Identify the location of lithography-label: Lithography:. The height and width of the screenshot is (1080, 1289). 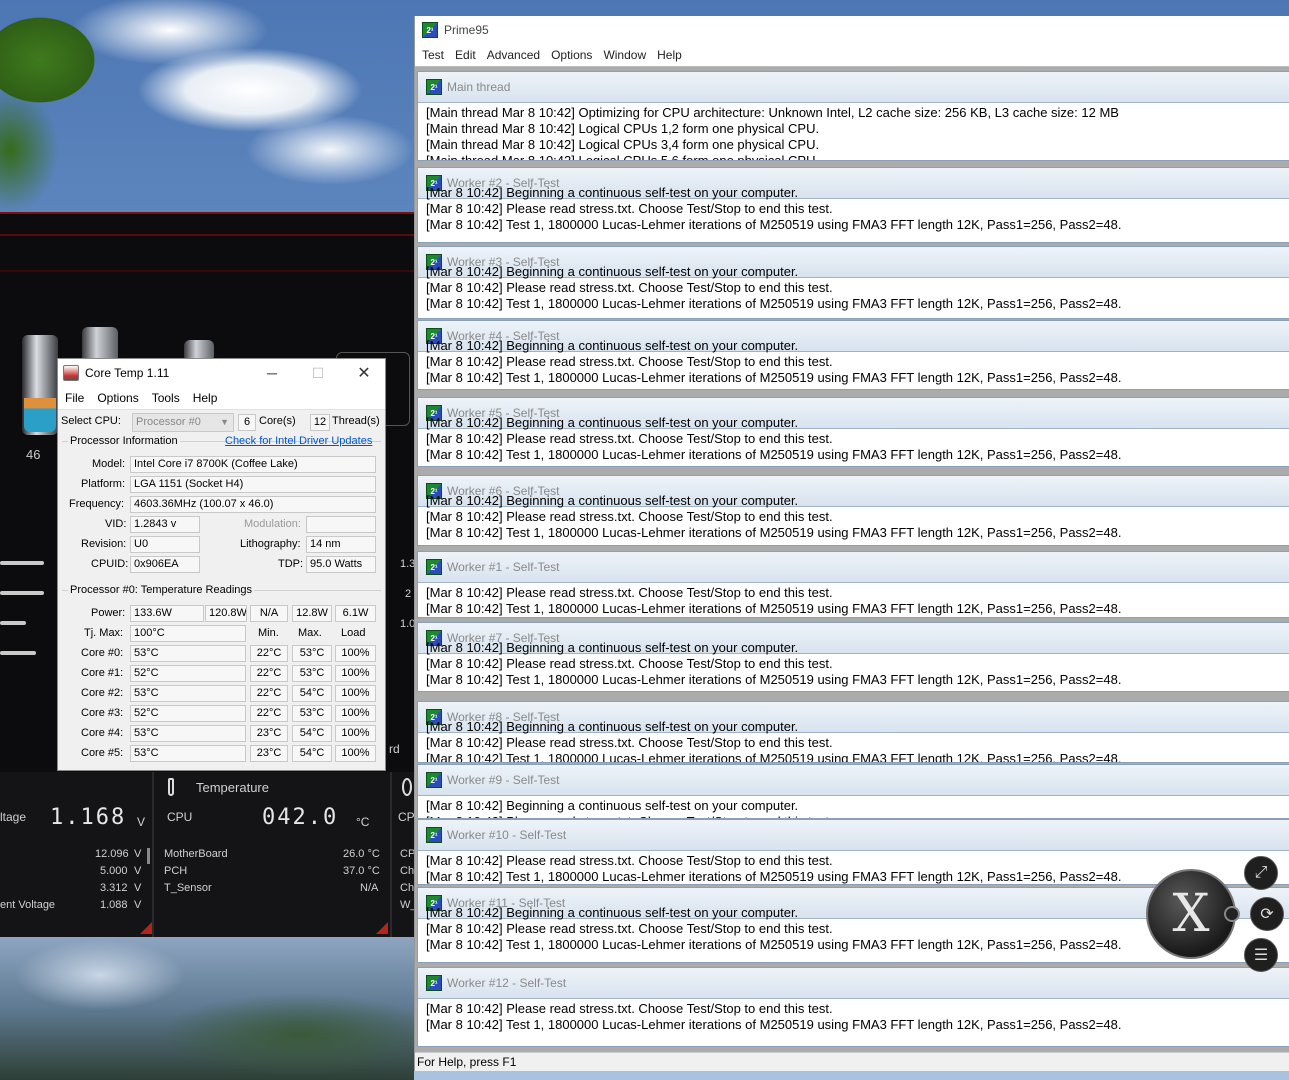
(270, 544).